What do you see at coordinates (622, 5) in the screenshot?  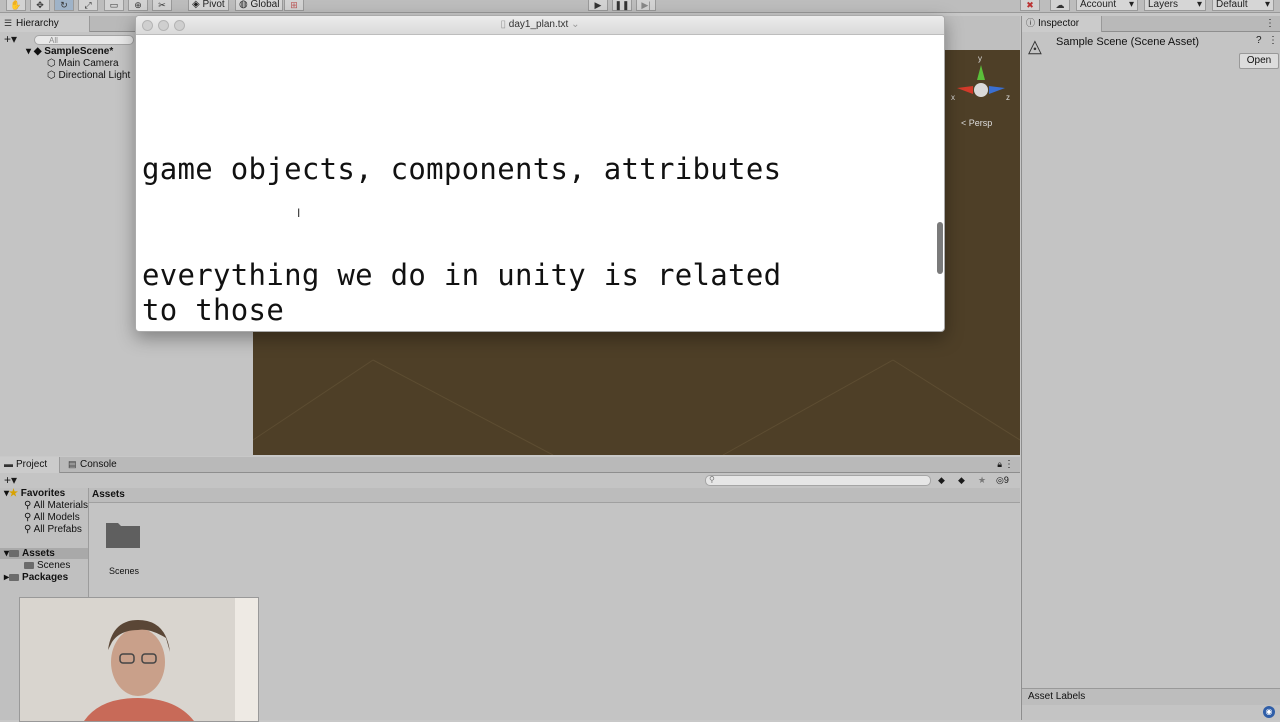 I see `pause-icon: ❚❚` at bounding box center [622, 5].